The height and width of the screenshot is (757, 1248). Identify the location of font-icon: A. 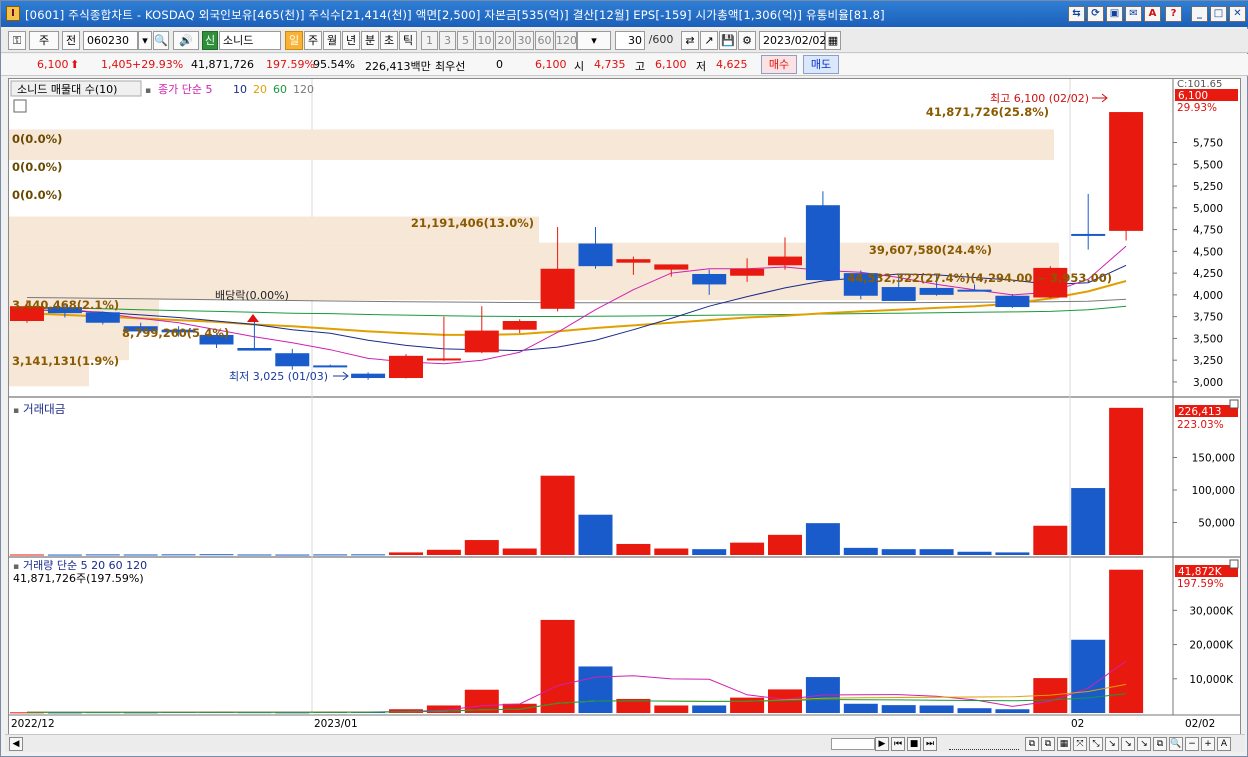
(1152, 14).